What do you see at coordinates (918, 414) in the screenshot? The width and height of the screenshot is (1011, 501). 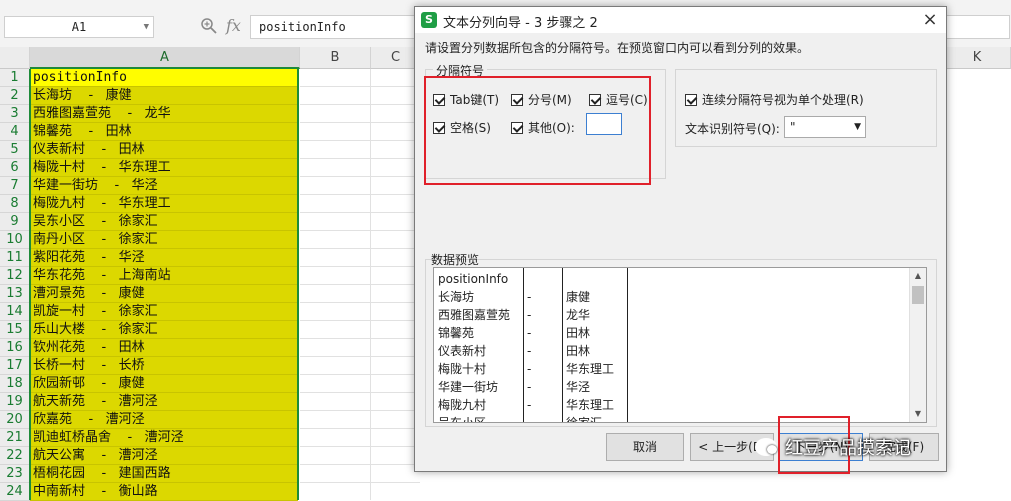 I see `scroll-down-icon: ▼` at bounding box center [918, 414].